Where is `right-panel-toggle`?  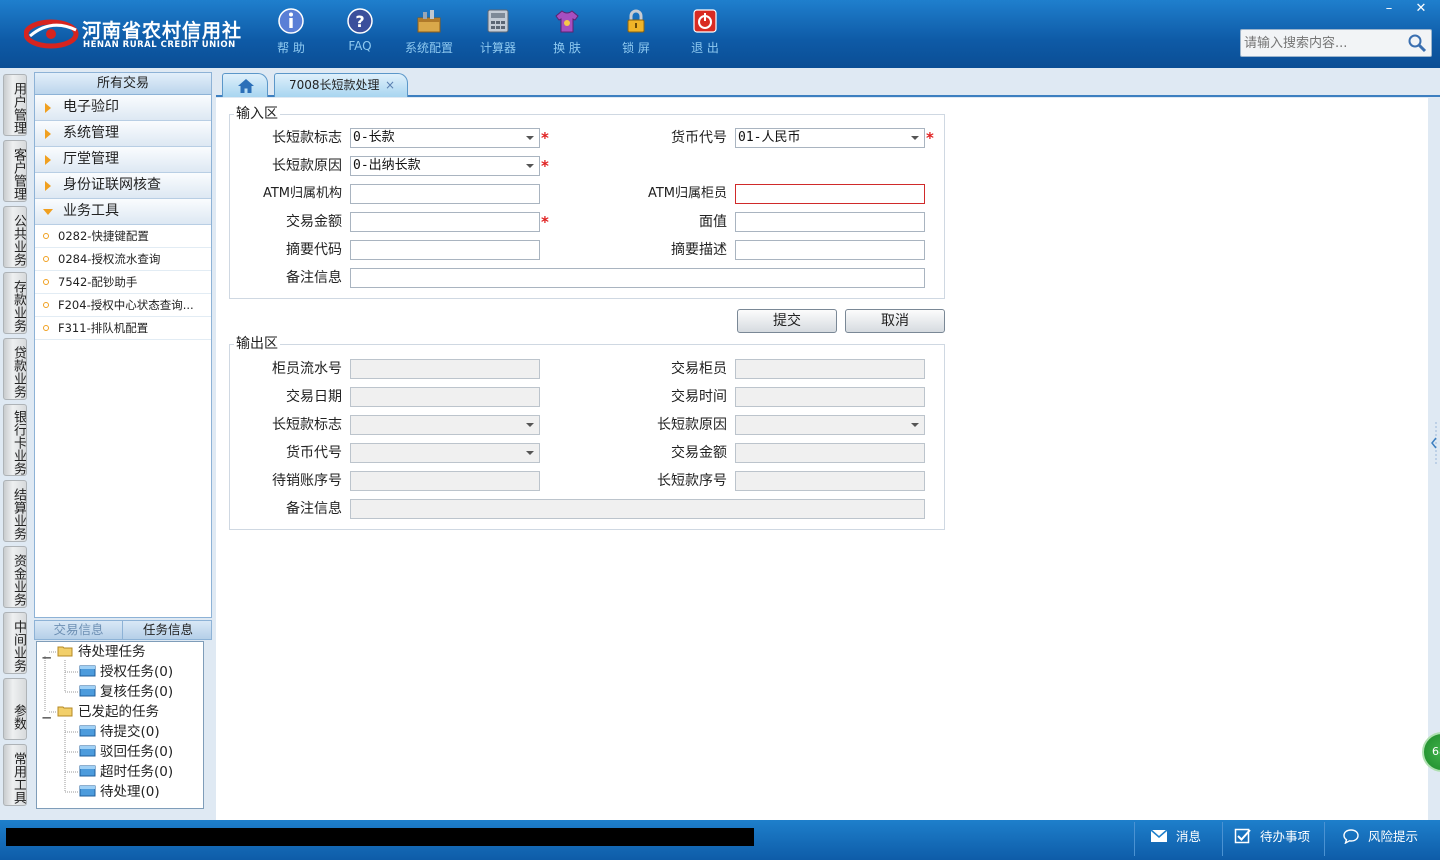
right-panel-toggle is located at coordinates (1434, 443).